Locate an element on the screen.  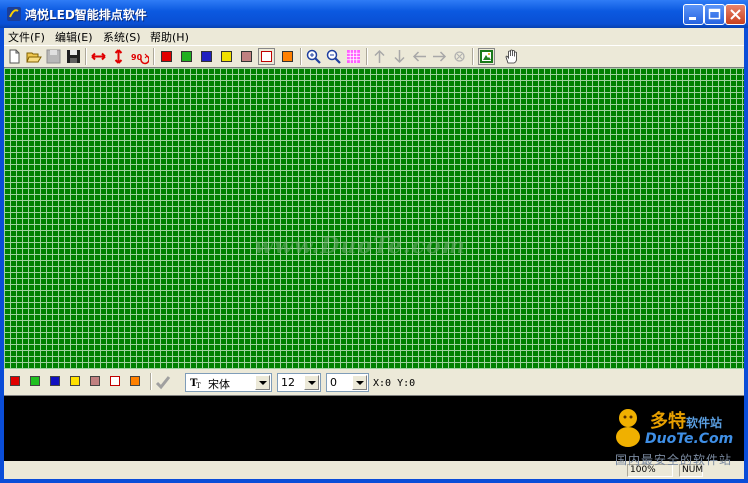
stretch-vertical-icon is located at coordinates (118, 56).